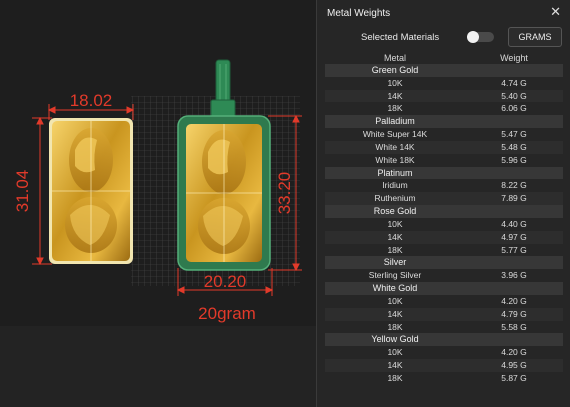 The image size is (570, 407). What do you see at coordinates (395, 121) in the screenshot?
I see `metal-group-name: Palladium` at bounding box center [395, 121].